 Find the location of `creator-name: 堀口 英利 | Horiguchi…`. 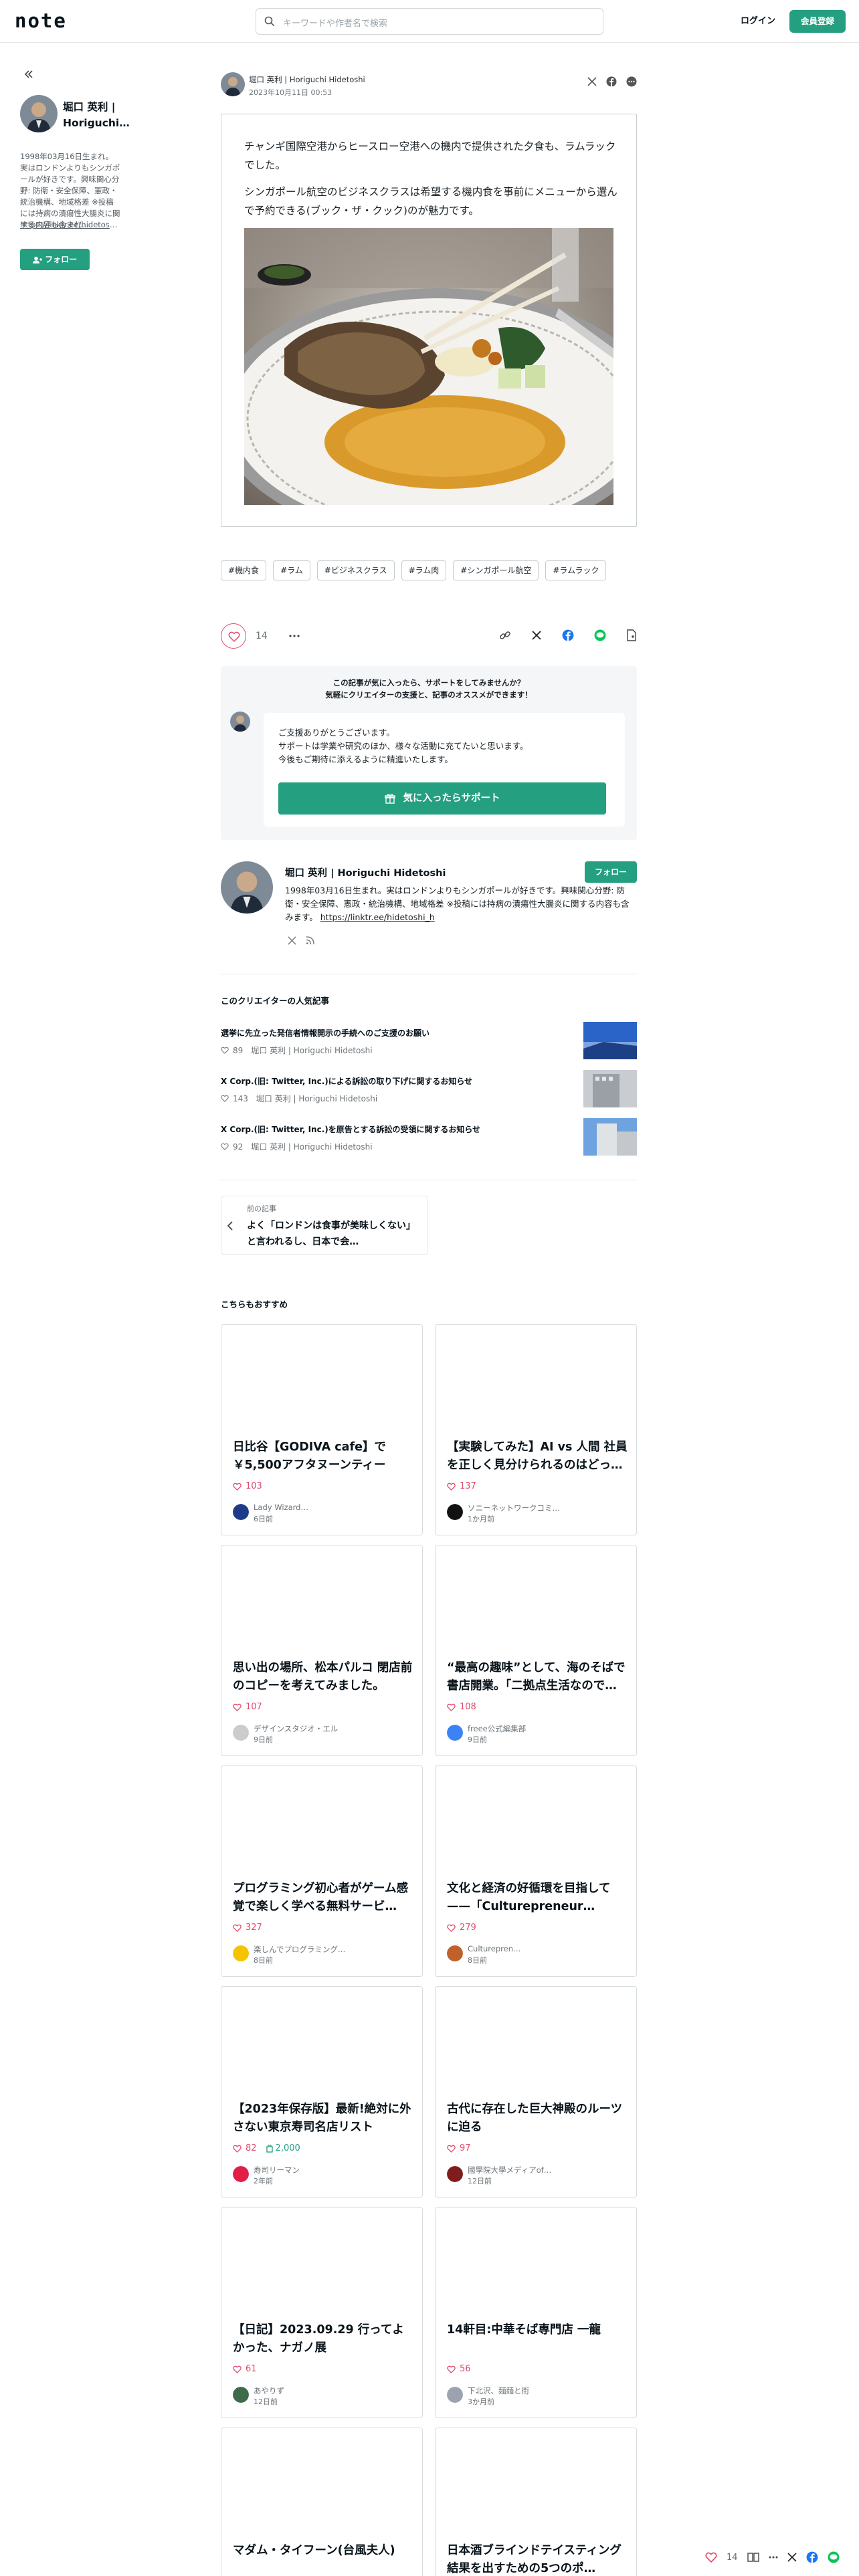

creator-name: 堀口 英利 | Horiguchi… is located at coordinates (103, 115).